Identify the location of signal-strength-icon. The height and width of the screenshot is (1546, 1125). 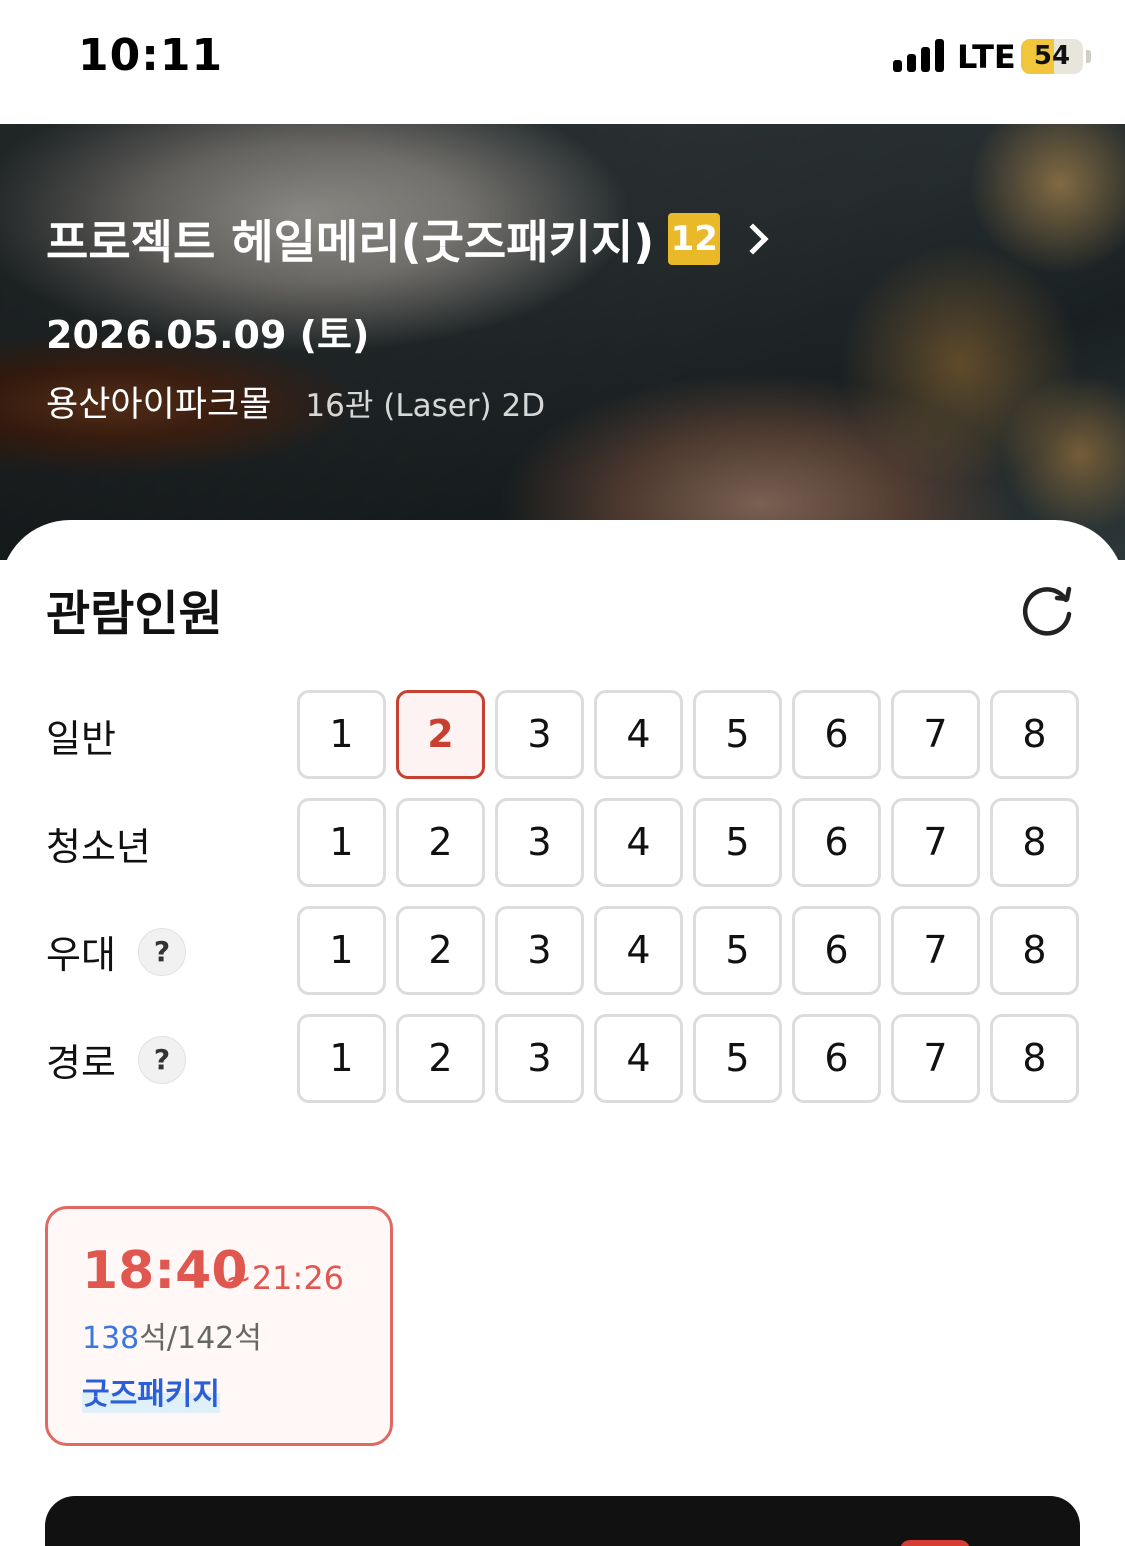
(919, 55).